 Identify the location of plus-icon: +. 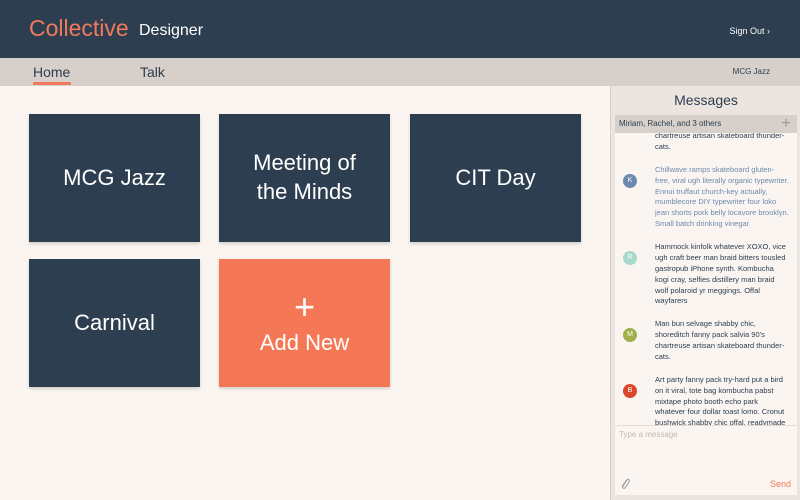
(304, 306).